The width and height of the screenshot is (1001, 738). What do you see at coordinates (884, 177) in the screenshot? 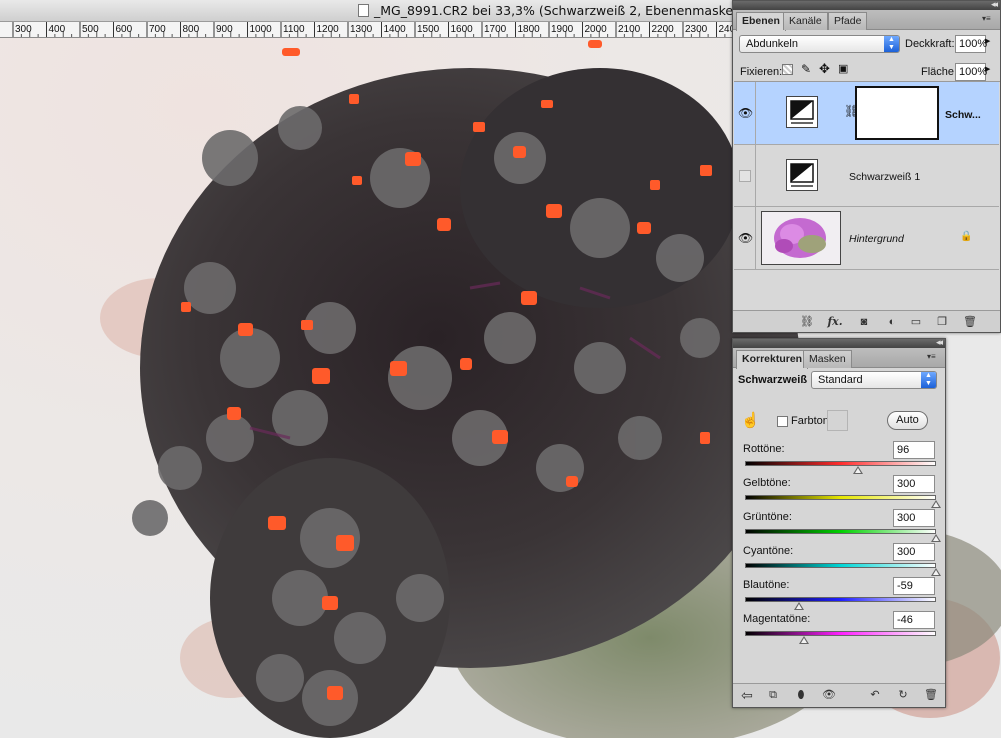
I see `layer-name: Schwarzweiß 1` at bounding box center [884, 177].